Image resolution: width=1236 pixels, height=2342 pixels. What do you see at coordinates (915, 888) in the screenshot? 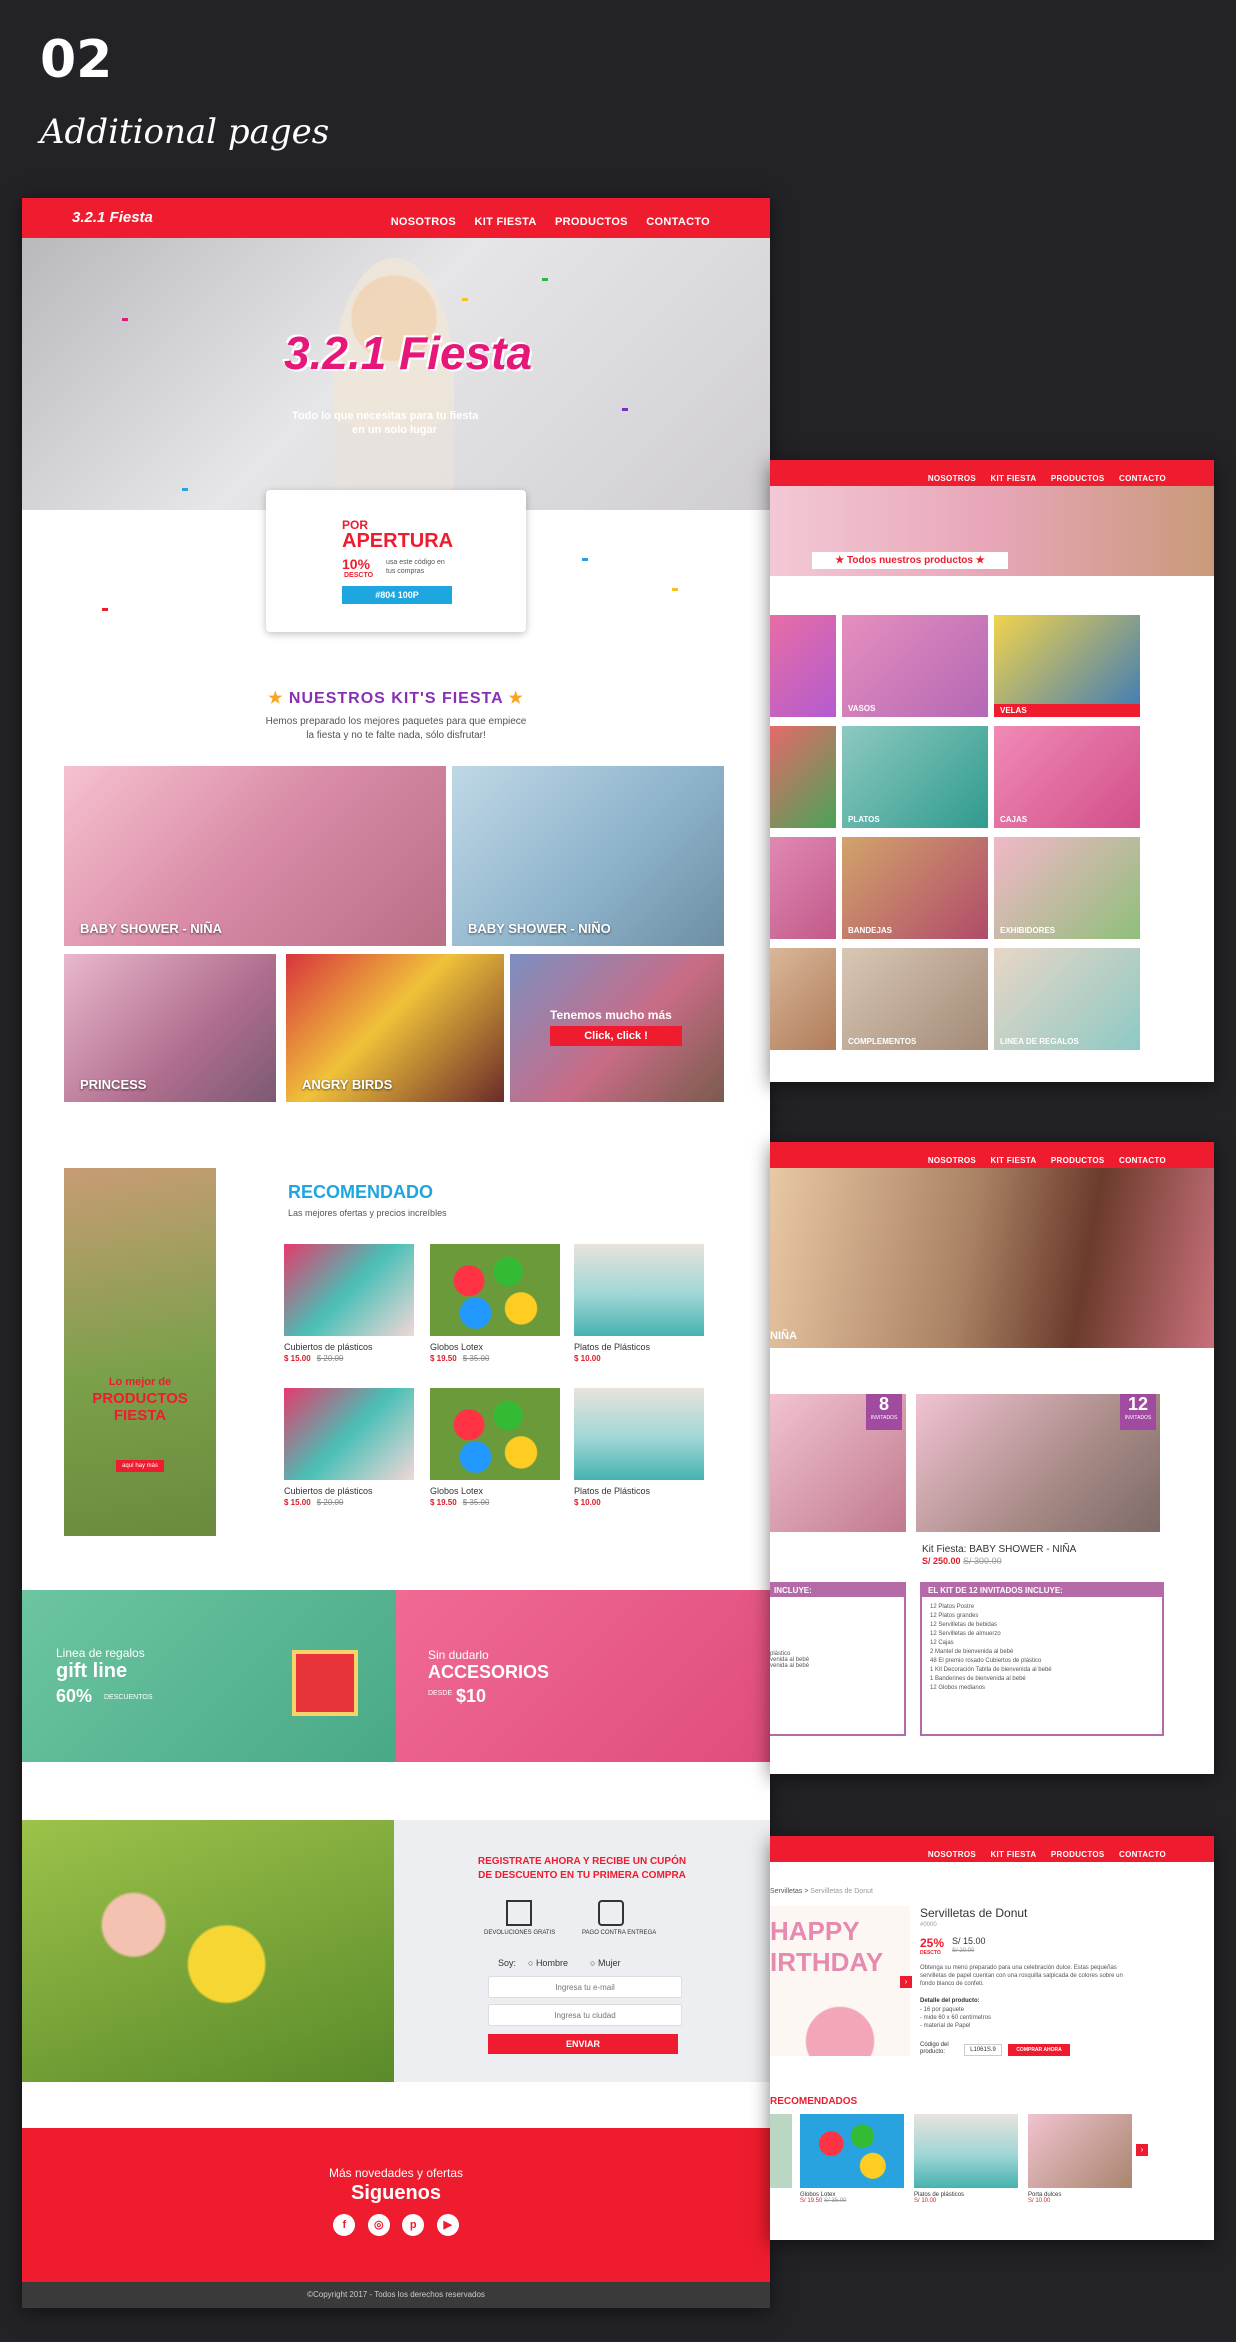
I see `category-bandejas: BANDEJAS` at bounding box center [915, 888].